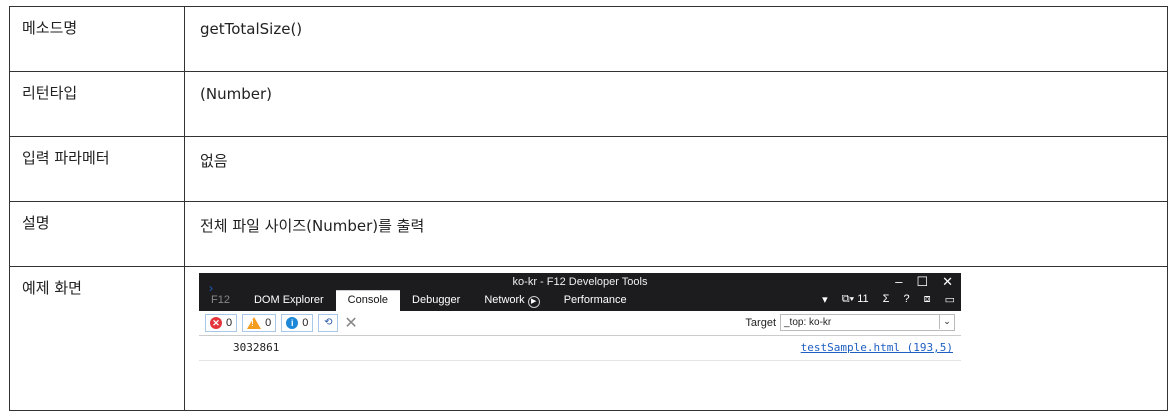  I want to click on tab-network: Network ▶, so click(511, 301).